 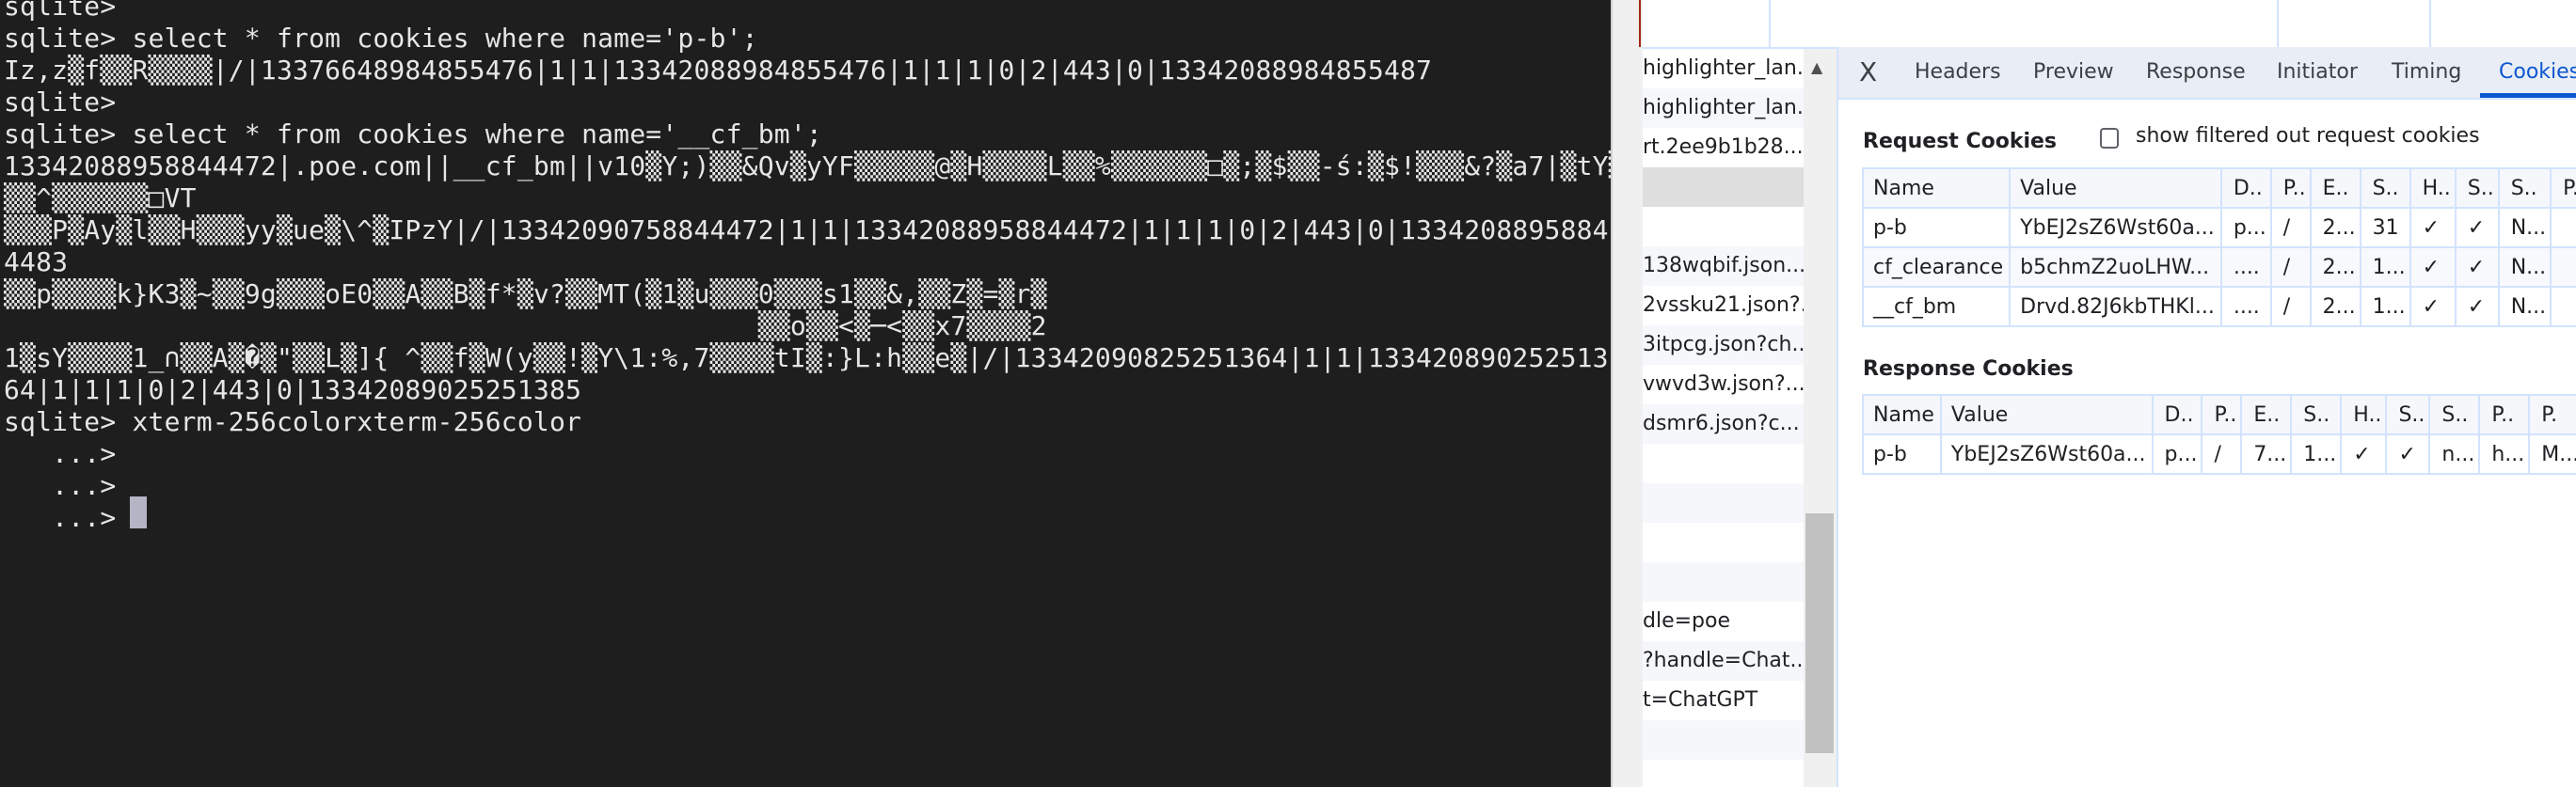 What do you see at coordinates (1958, 72) in the screenshot?
I see `tab-headers: Headers` at bounding box center [1958, 72].